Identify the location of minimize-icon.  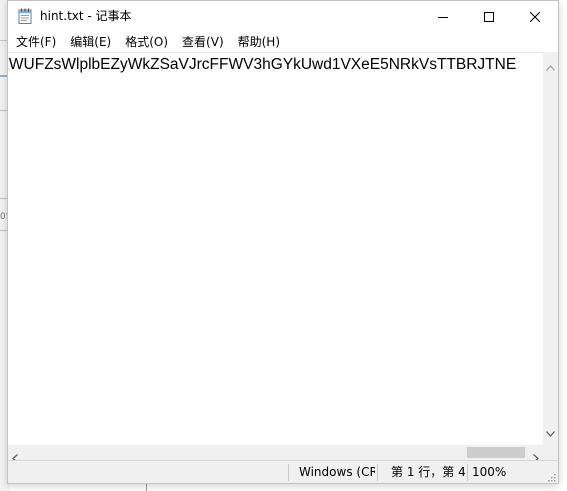
(443, 16).